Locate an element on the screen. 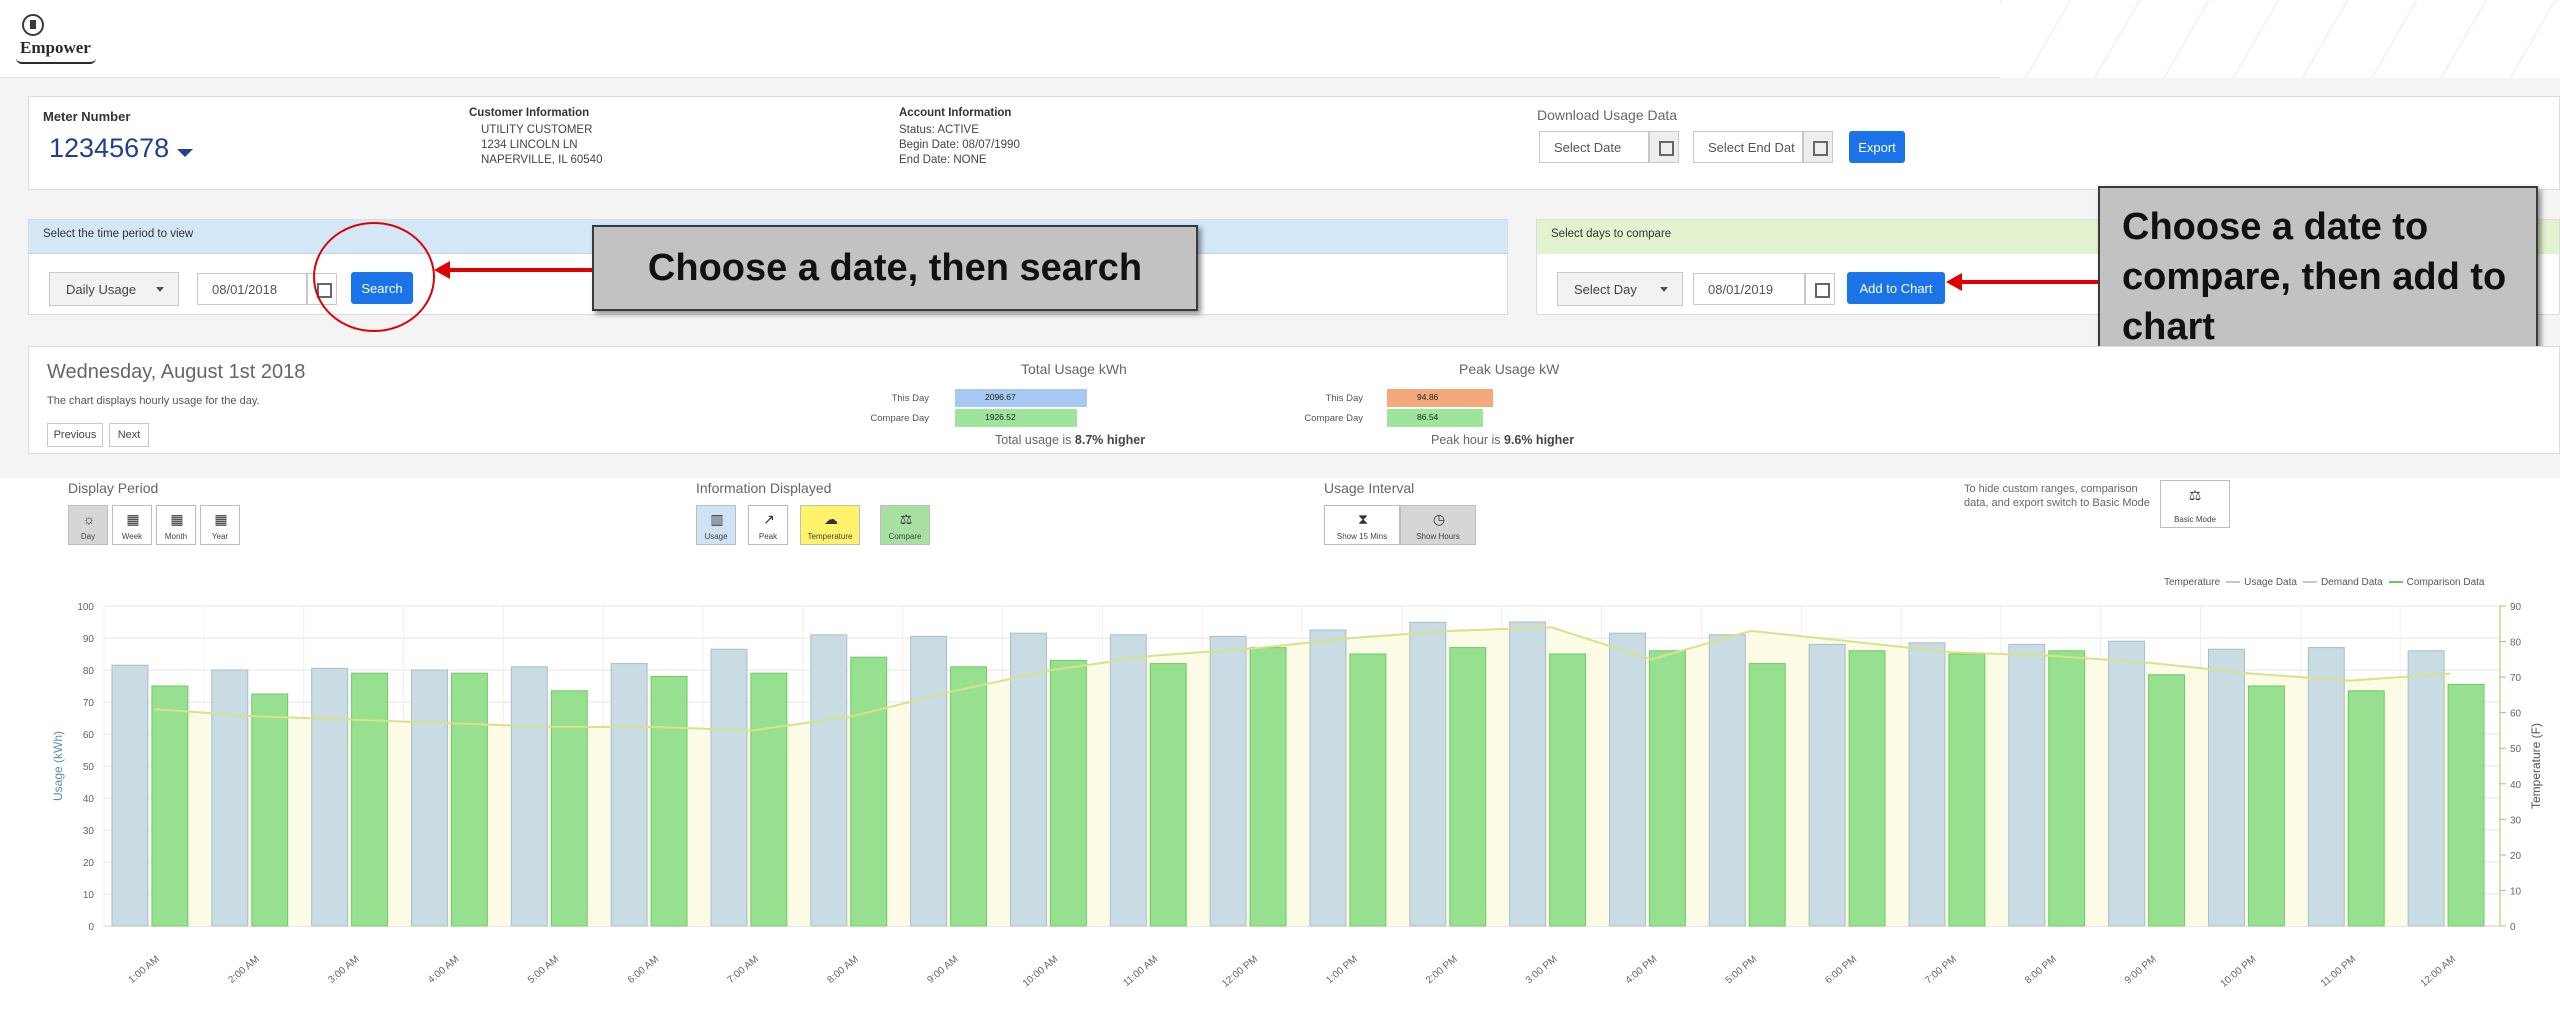 The height and width of the screenshot is (1009, 2560). x-tick-label: 1:00 AM is located at coordinates (144, 970).